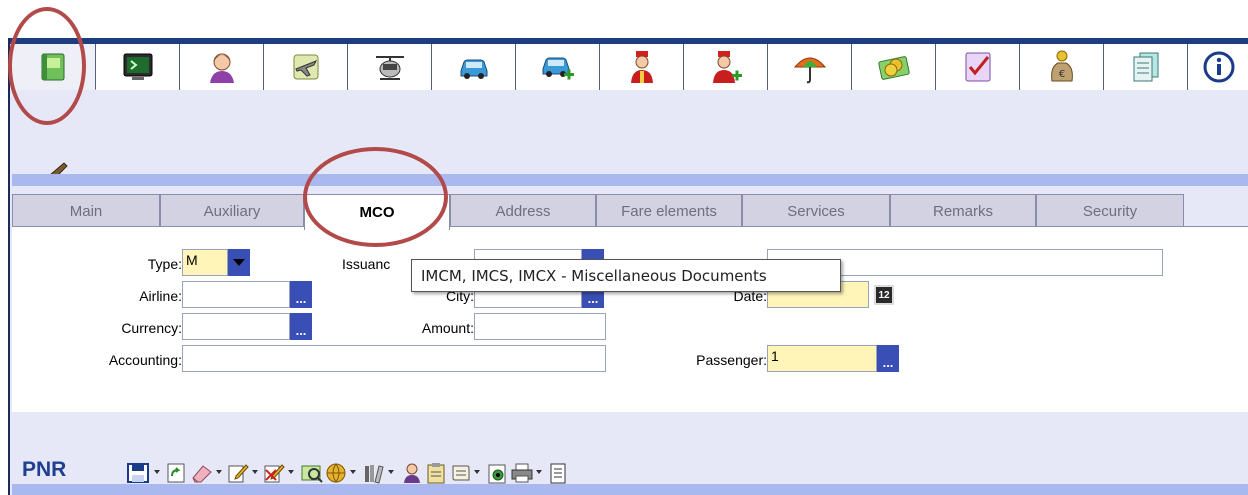 Image resolution: width=1248 pixels, height=495 pixels. I want to click on print-icon, so click(522, 473).